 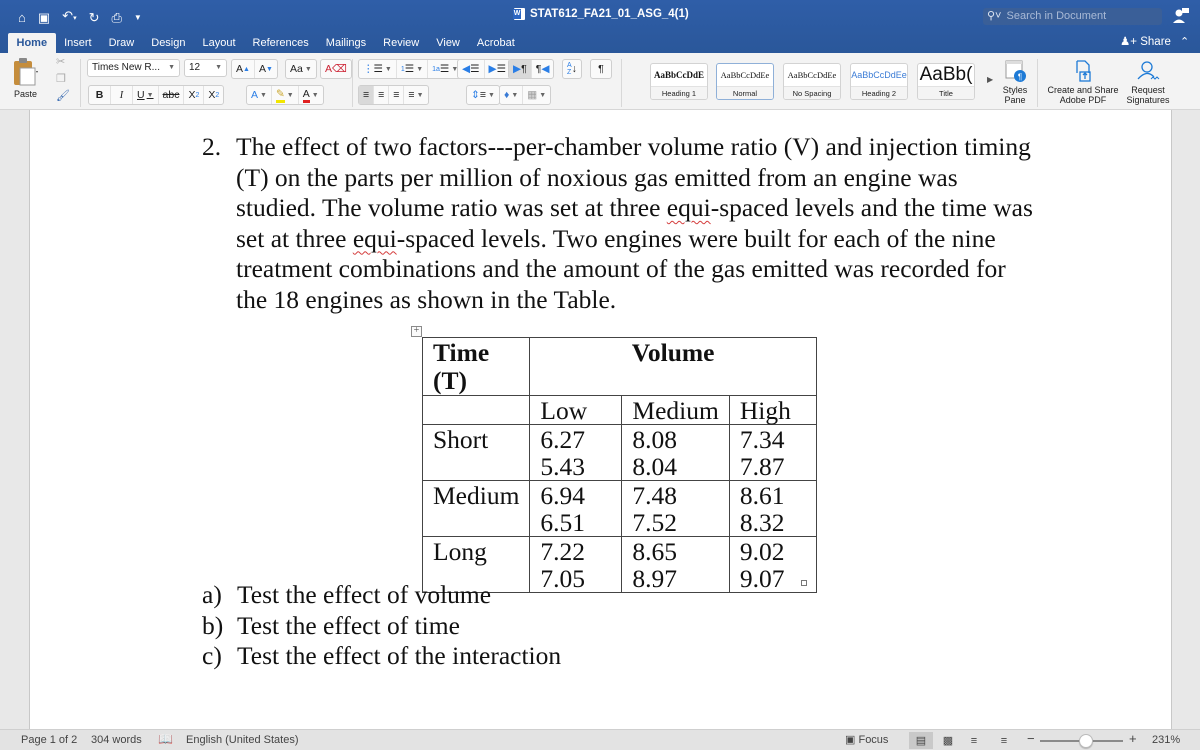 What do you see at coordinates (171, 67) in the screenshot?
I see `chevron-down-icon: ▼` at bounding box center [171, 67].